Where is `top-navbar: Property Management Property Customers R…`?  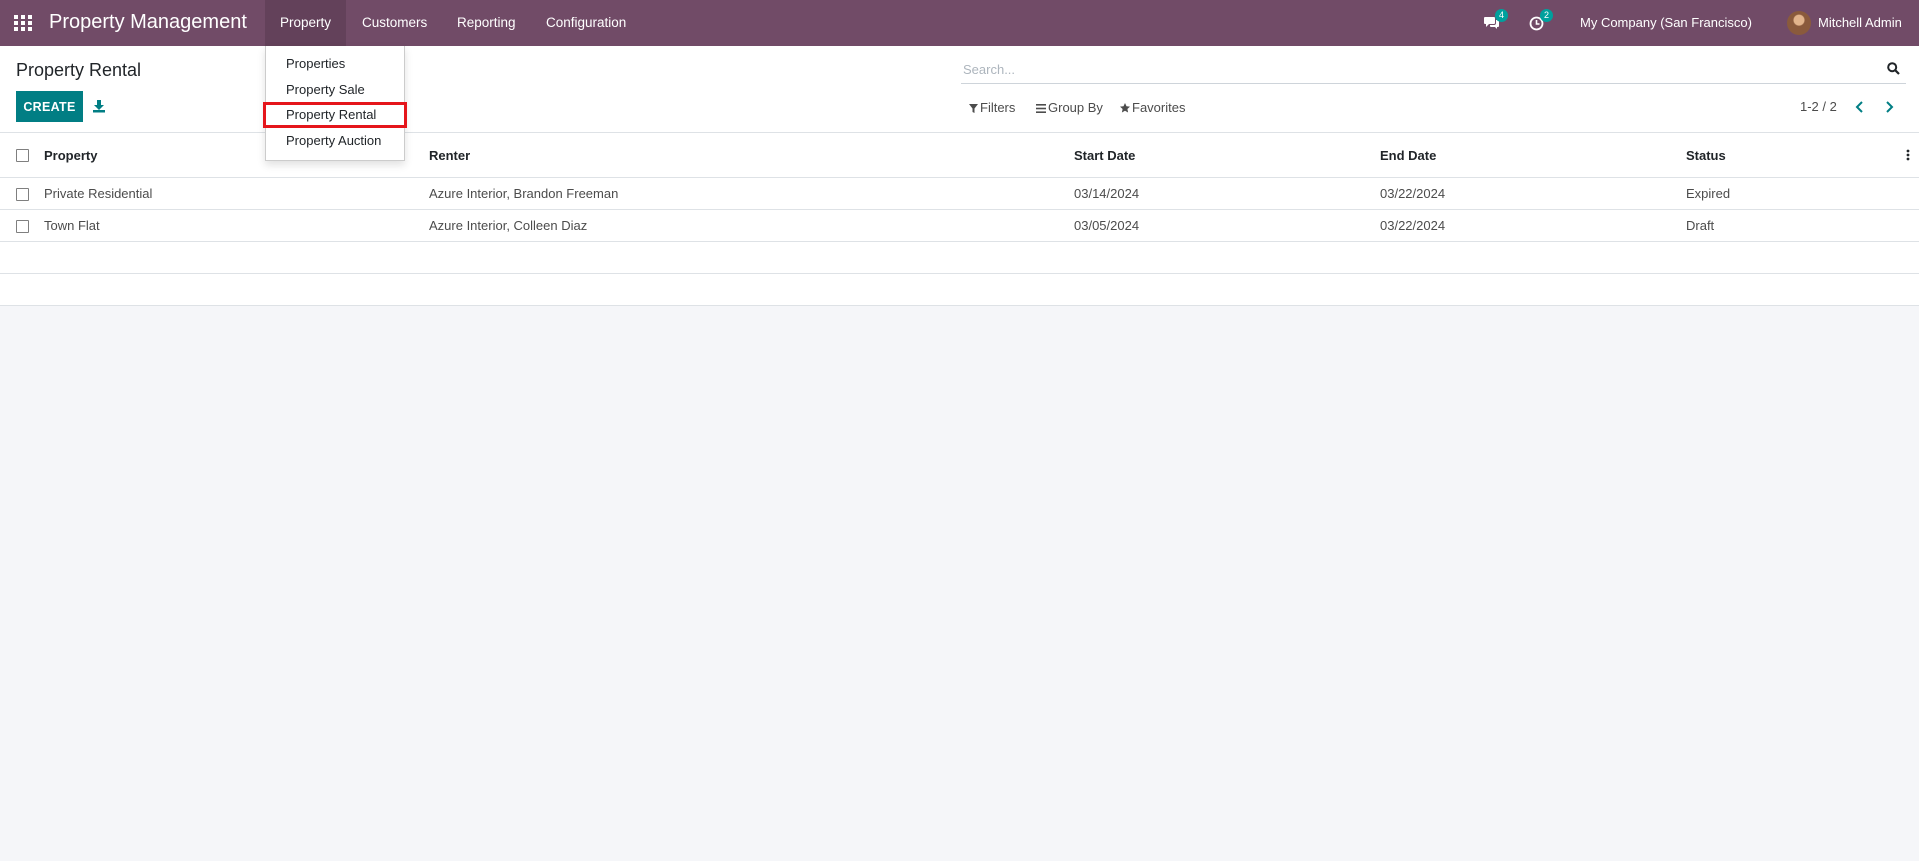 top-navbar: Property Management Property Customers R… is located at coordinates (959, 23).